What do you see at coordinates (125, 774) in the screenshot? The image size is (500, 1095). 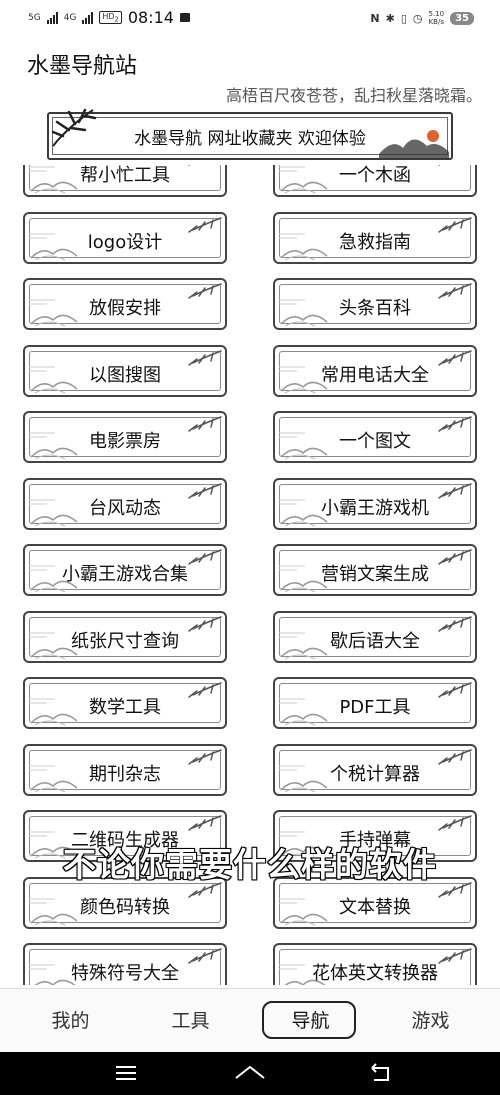 I see `nav-tile-label: 期刊杂志` at bounding box center [125, 774].